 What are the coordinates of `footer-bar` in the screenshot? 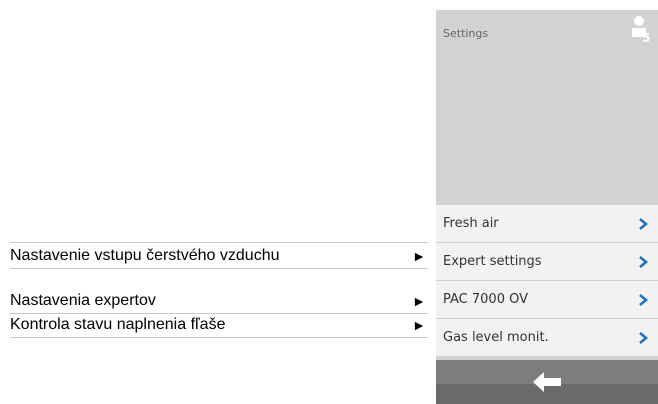 It's located at (547, 382).